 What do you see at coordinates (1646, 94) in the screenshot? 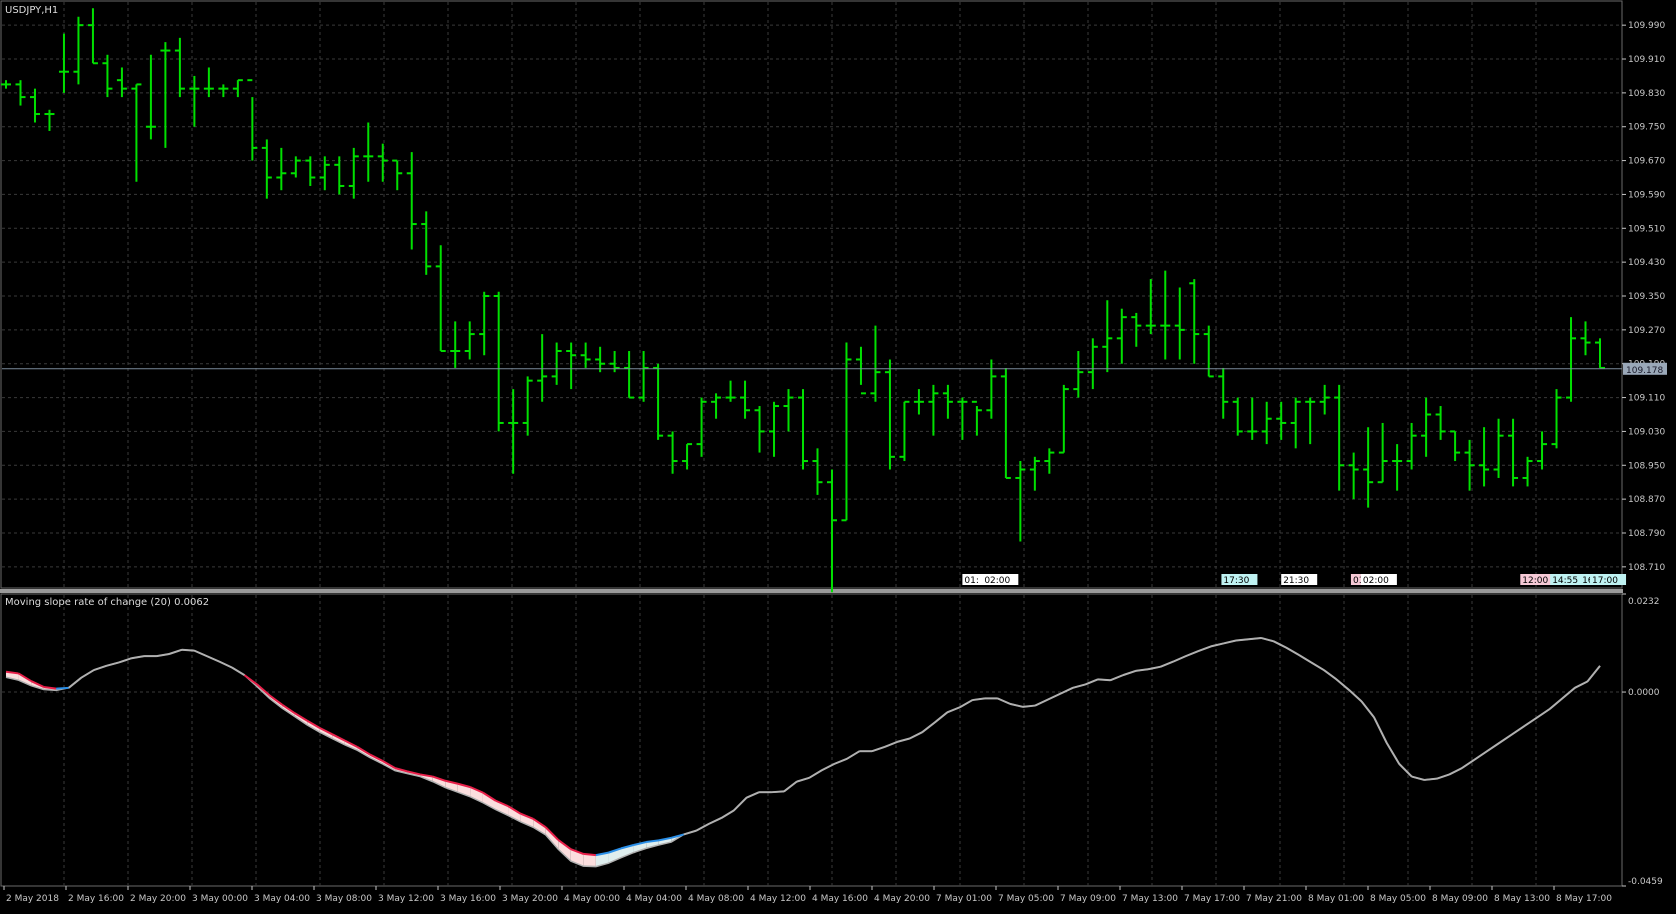
I see `y-tick-label: 109.830` at bounding box center [1646, 94].